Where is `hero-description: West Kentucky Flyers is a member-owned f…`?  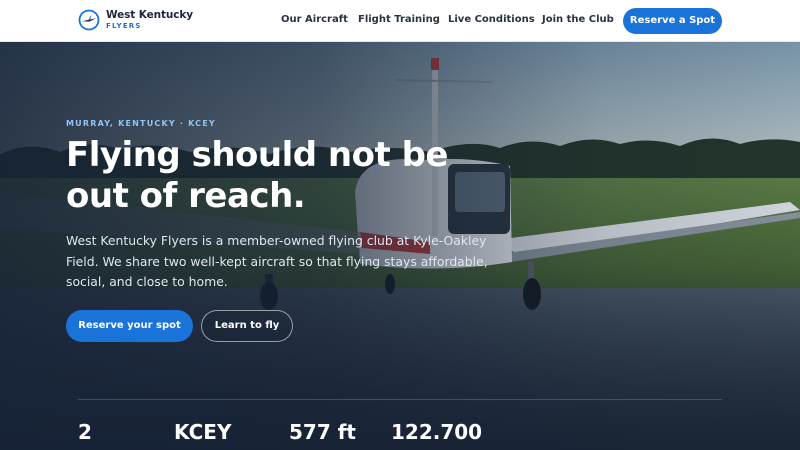
hero-description: West Kentucky Flyers is a member-owned f… is located at coordinates (277, 261).